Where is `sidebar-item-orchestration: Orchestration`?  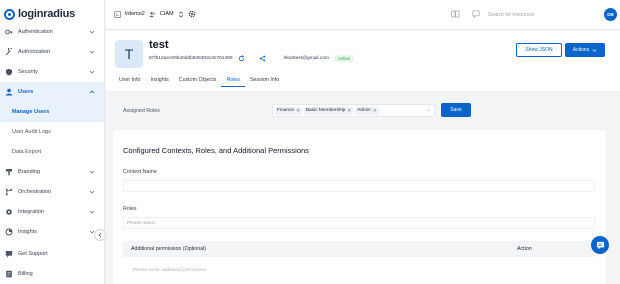
sidebar-item-orchestration: Orchestration is located at coordinates (52, 192).